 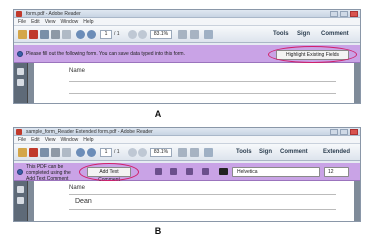 What do you see at coordinates (205, 171) in the screenshot?
I see `text-align-icon` at bounding box center [205, 171].